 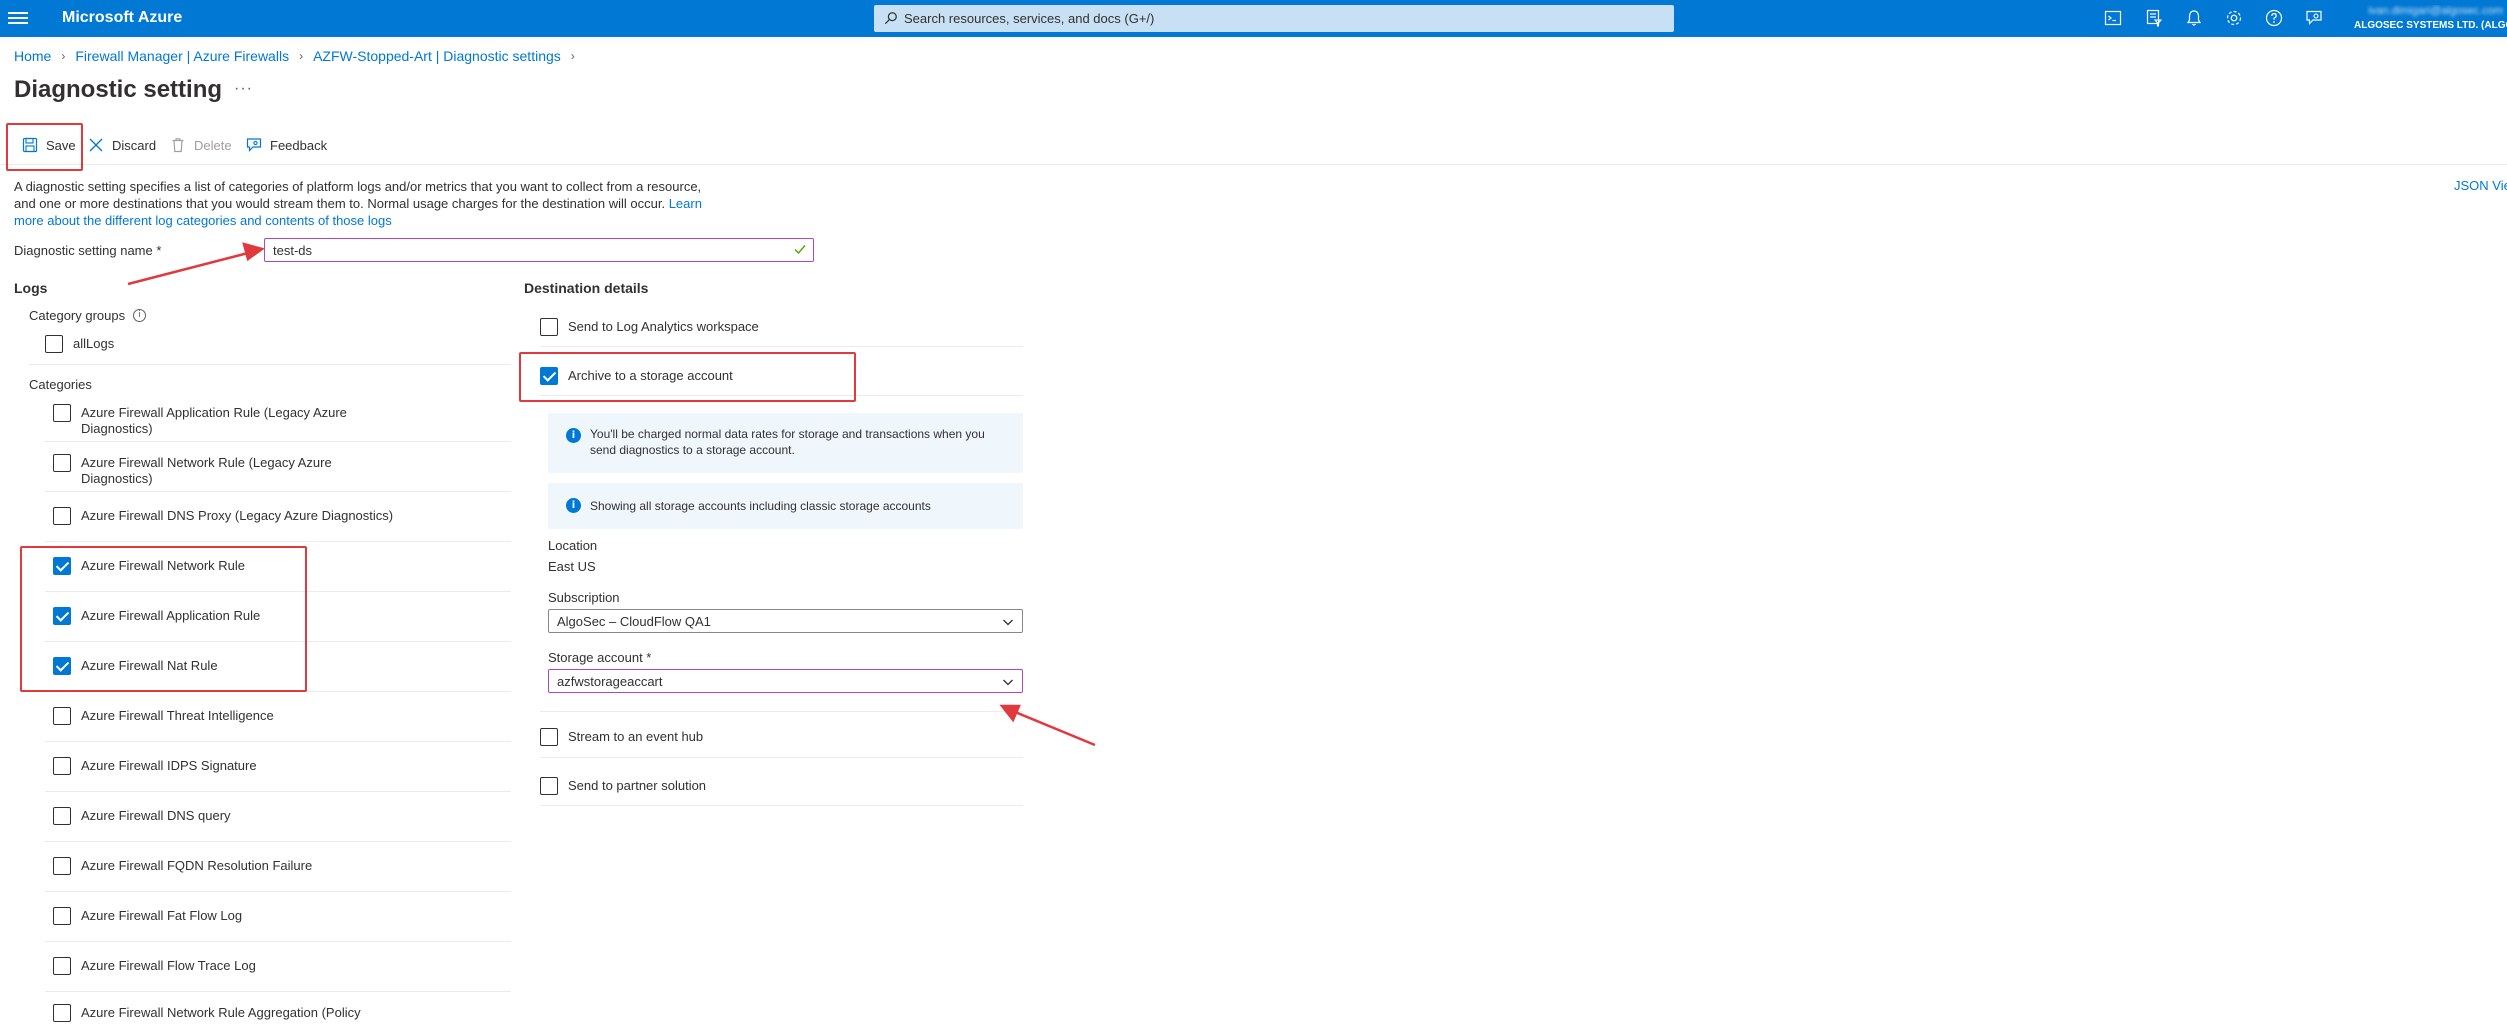 I want to click on breadcrumb-diagnostic-settings: AZFW-Stopped-Art | Diagnostic settings, so click(x=437, y=56).